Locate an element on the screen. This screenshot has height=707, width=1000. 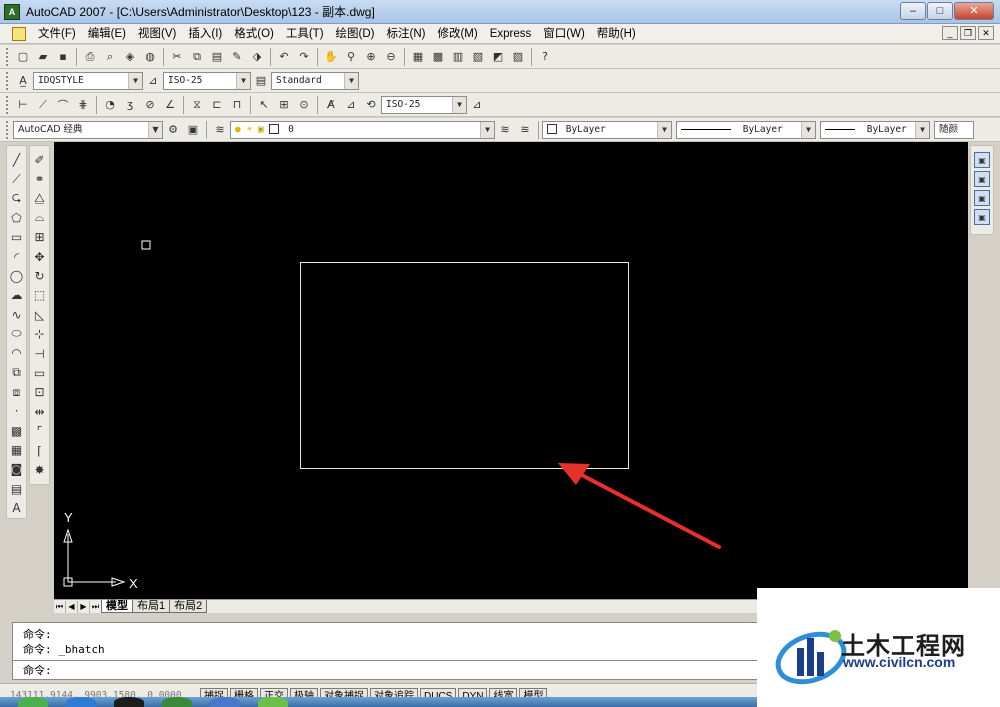
break-icon: ⊡ is located at coordinates (40, 392).